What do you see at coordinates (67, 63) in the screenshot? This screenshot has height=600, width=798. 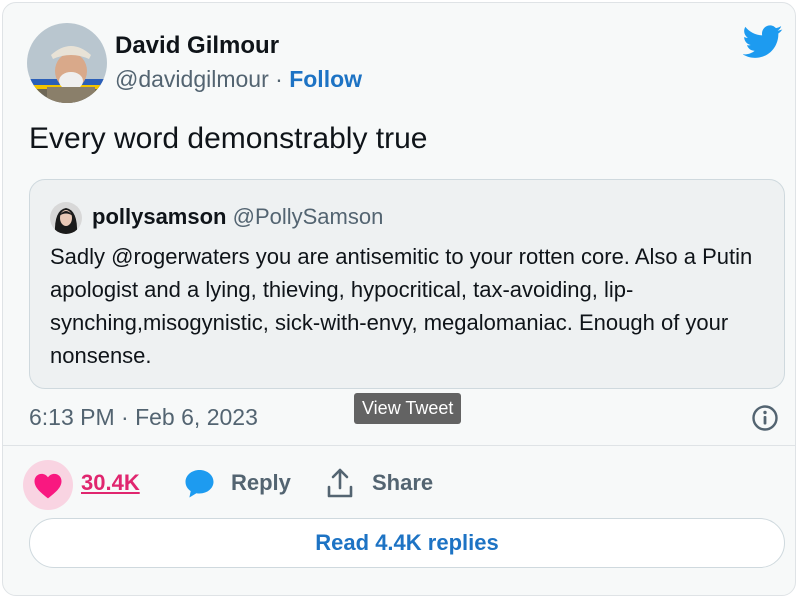 I see `author-avatar` at bounding box center [67, 63].